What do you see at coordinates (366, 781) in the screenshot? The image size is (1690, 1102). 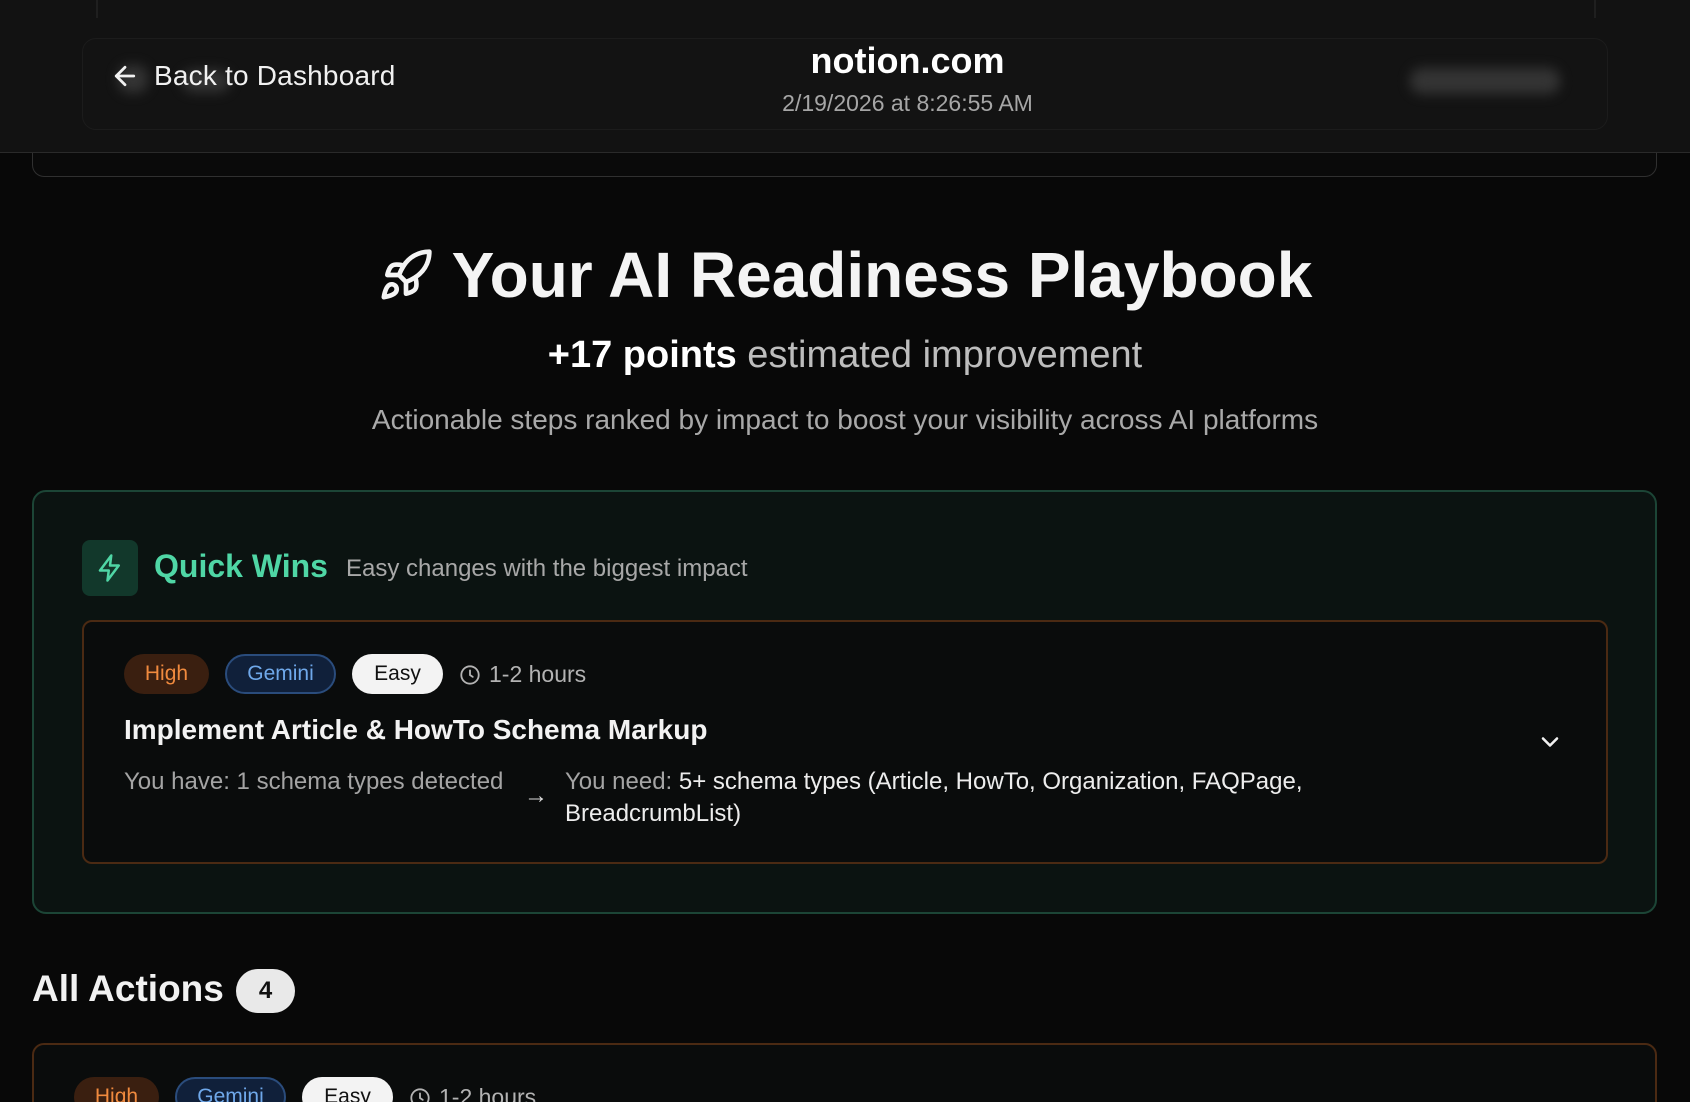 I see `have-value: 1 schema types detected` at bounding box center [366, 781].